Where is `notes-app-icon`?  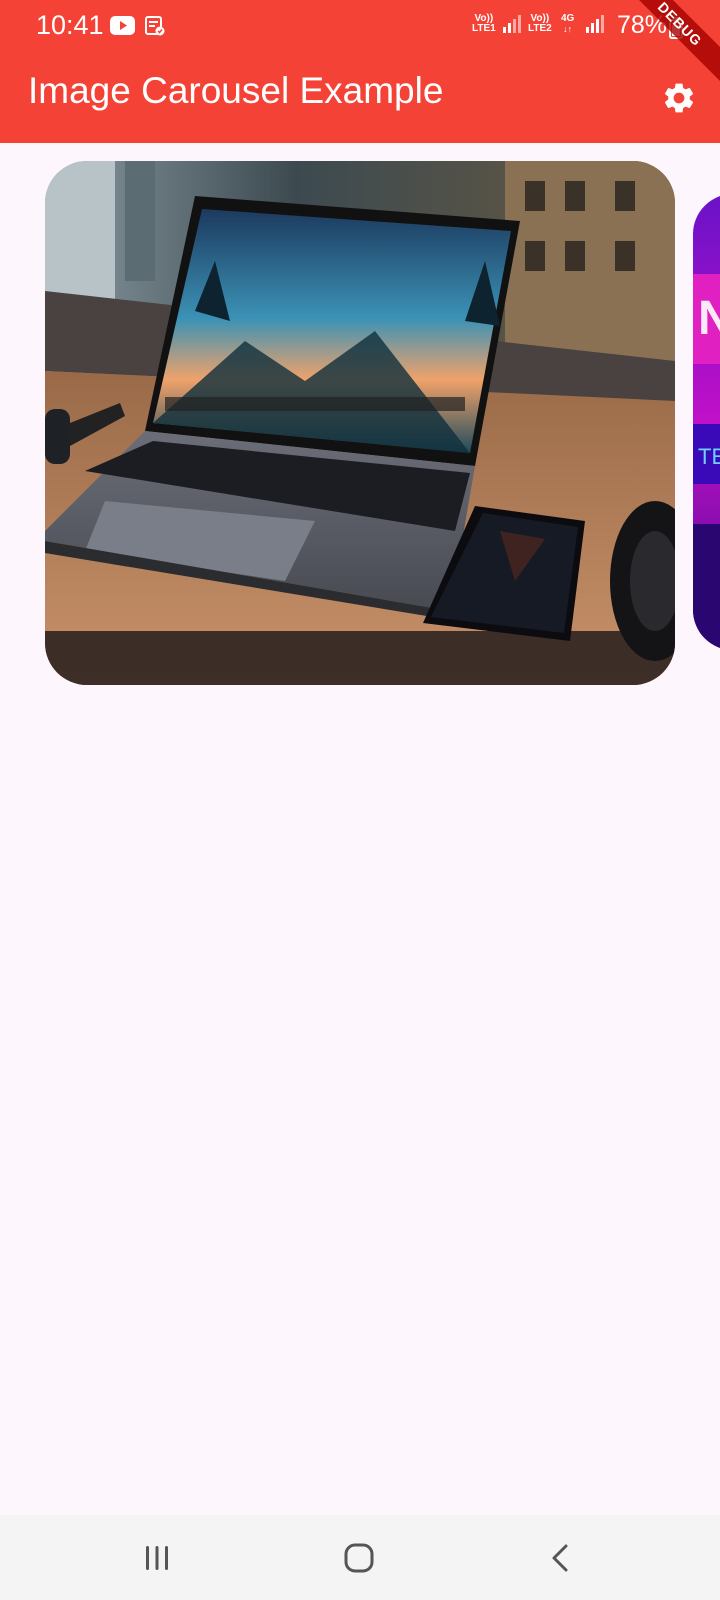 notes-app-icon is located at coordinates (155, 26).